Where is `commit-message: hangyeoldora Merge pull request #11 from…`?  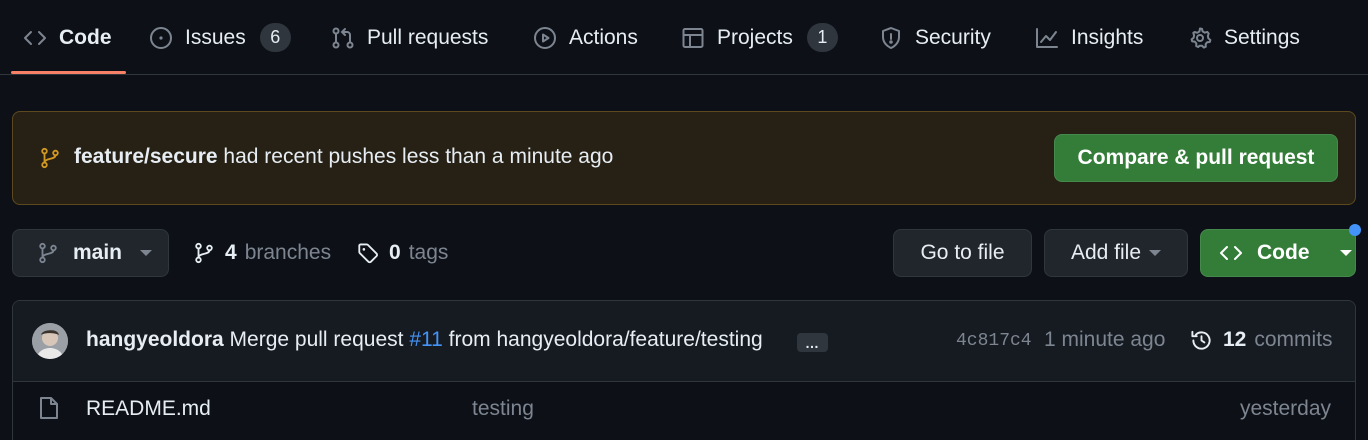
commit-message: hangyeoldora Merge pull request #11 from… is located at coordinates (424, 340).